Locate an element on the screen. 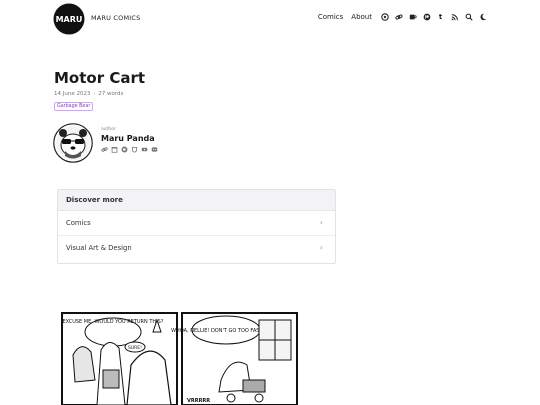 The image size is (540, 405). search-icon is located at coordinates (468, 16).